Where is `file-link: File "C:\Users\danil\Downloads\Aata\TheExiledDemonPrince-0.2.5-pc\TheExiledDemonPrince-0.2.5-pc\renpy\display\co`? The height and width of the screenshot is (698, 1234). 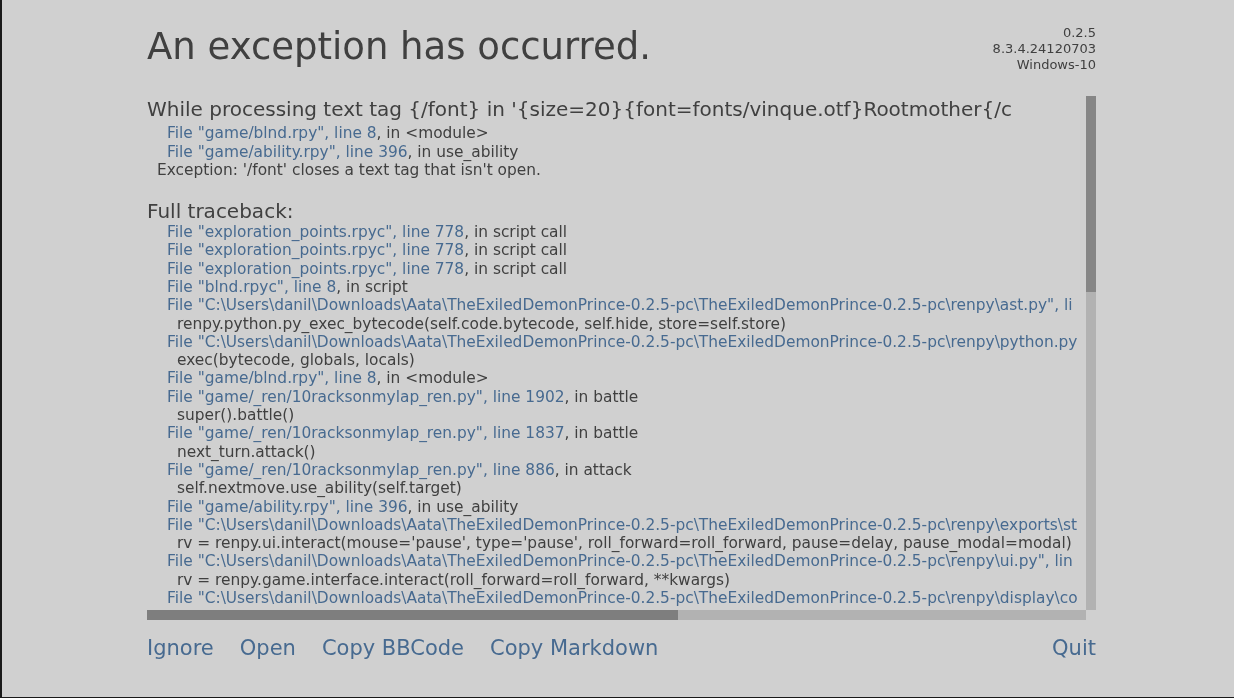 file-link: File "C:\Users\danil\Downloads\Aata\TheExiledDemonPrince-0.2.5-pc\TheExiledDemonPrince-0.2.5-pc\renpy\display\co is located at coordinates (622, 598).